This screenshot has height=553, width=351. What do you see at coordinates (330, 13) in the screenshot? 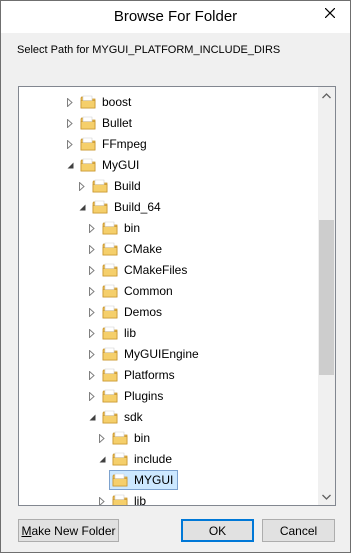
I see `close-button` at bounding box center [330, 13].